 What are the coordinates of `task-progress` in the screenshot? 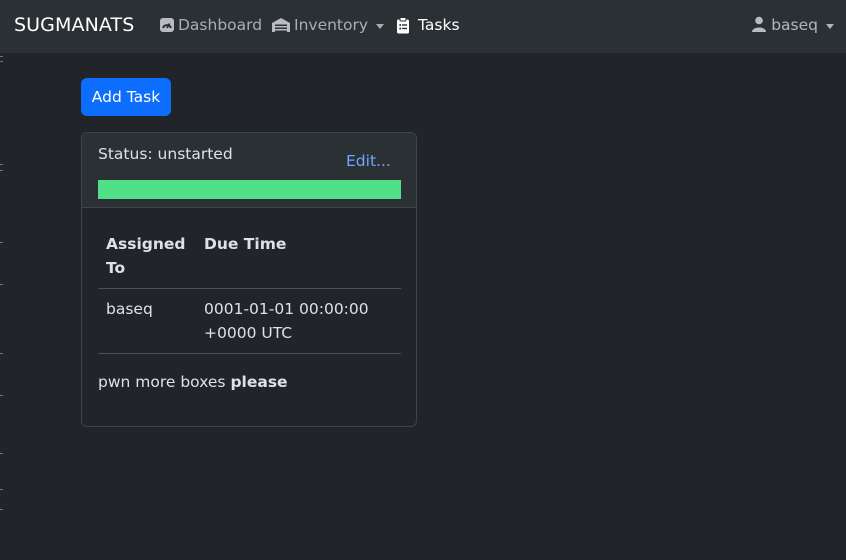 It's located at (249, 189).